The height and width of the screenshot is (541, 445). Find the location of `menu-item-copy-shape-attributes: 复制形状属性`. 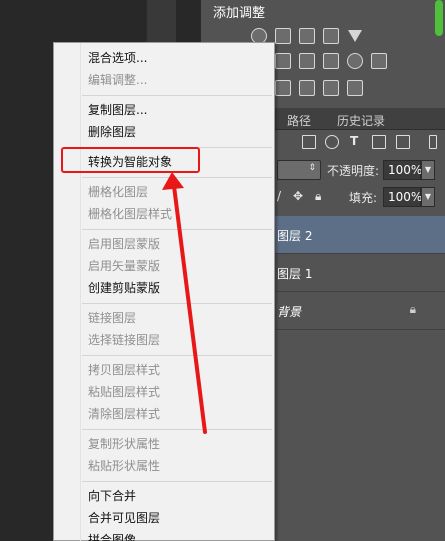

menu-item-copy-shape-attributes: 复制形状属性 is located at coordinates (164, 444).